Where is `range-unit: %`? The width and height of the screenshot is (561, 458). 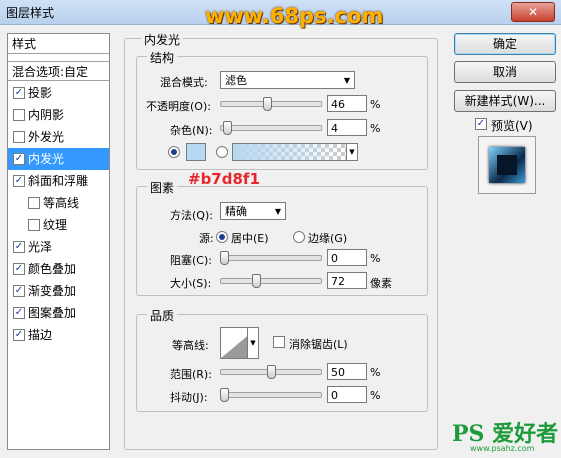
range-unit: % is located at coordinates (375, 372).